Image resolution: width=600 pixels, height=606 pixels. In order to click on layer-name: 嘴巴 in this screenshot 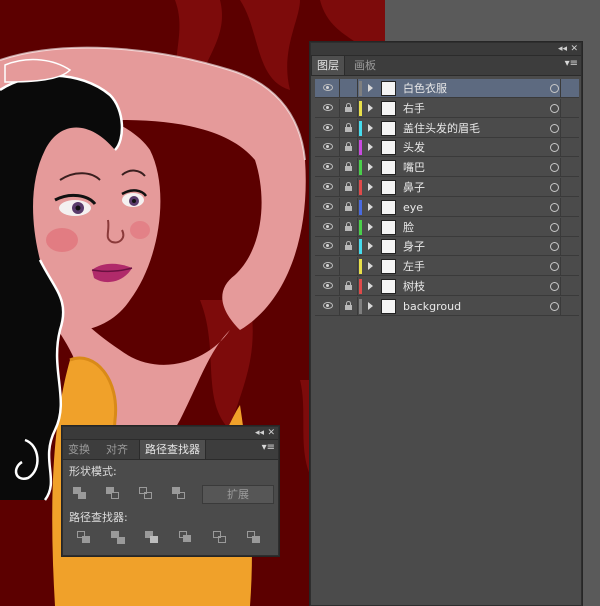, I will do `click(414, 167)`.